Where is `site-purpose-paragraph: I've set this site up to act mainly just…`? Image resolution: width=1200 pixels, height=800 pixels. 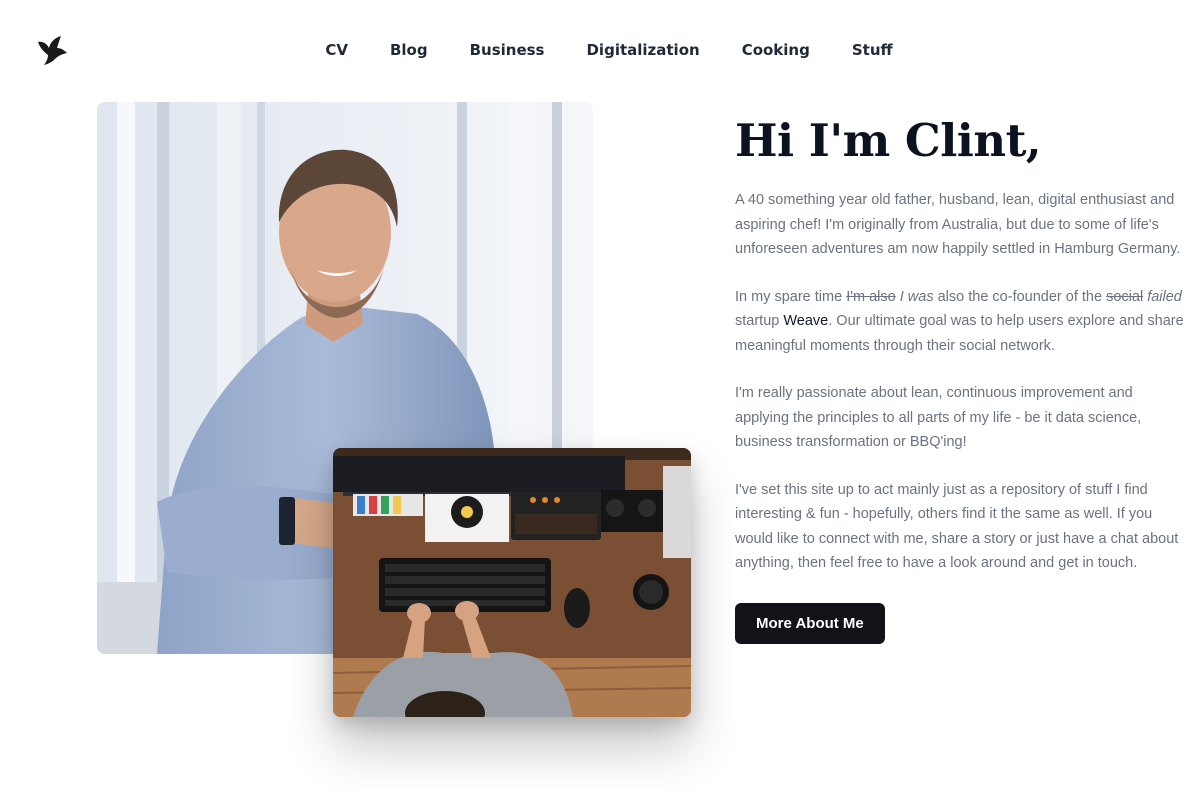
site-purpose-paragraph: I've set this site up to act mainly just… is located at coordinates (957, 526).